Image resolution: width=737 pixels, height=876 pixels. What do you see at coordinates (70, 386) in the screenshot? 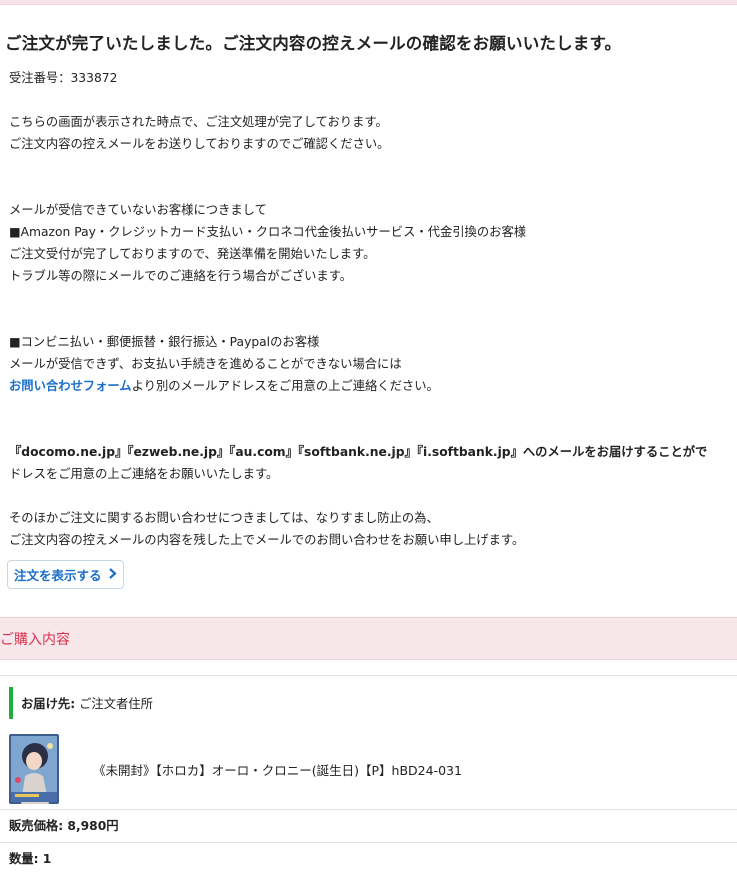
I see `contact-form-link: お問い合わせフォーム` at bounding box center [70, 386].